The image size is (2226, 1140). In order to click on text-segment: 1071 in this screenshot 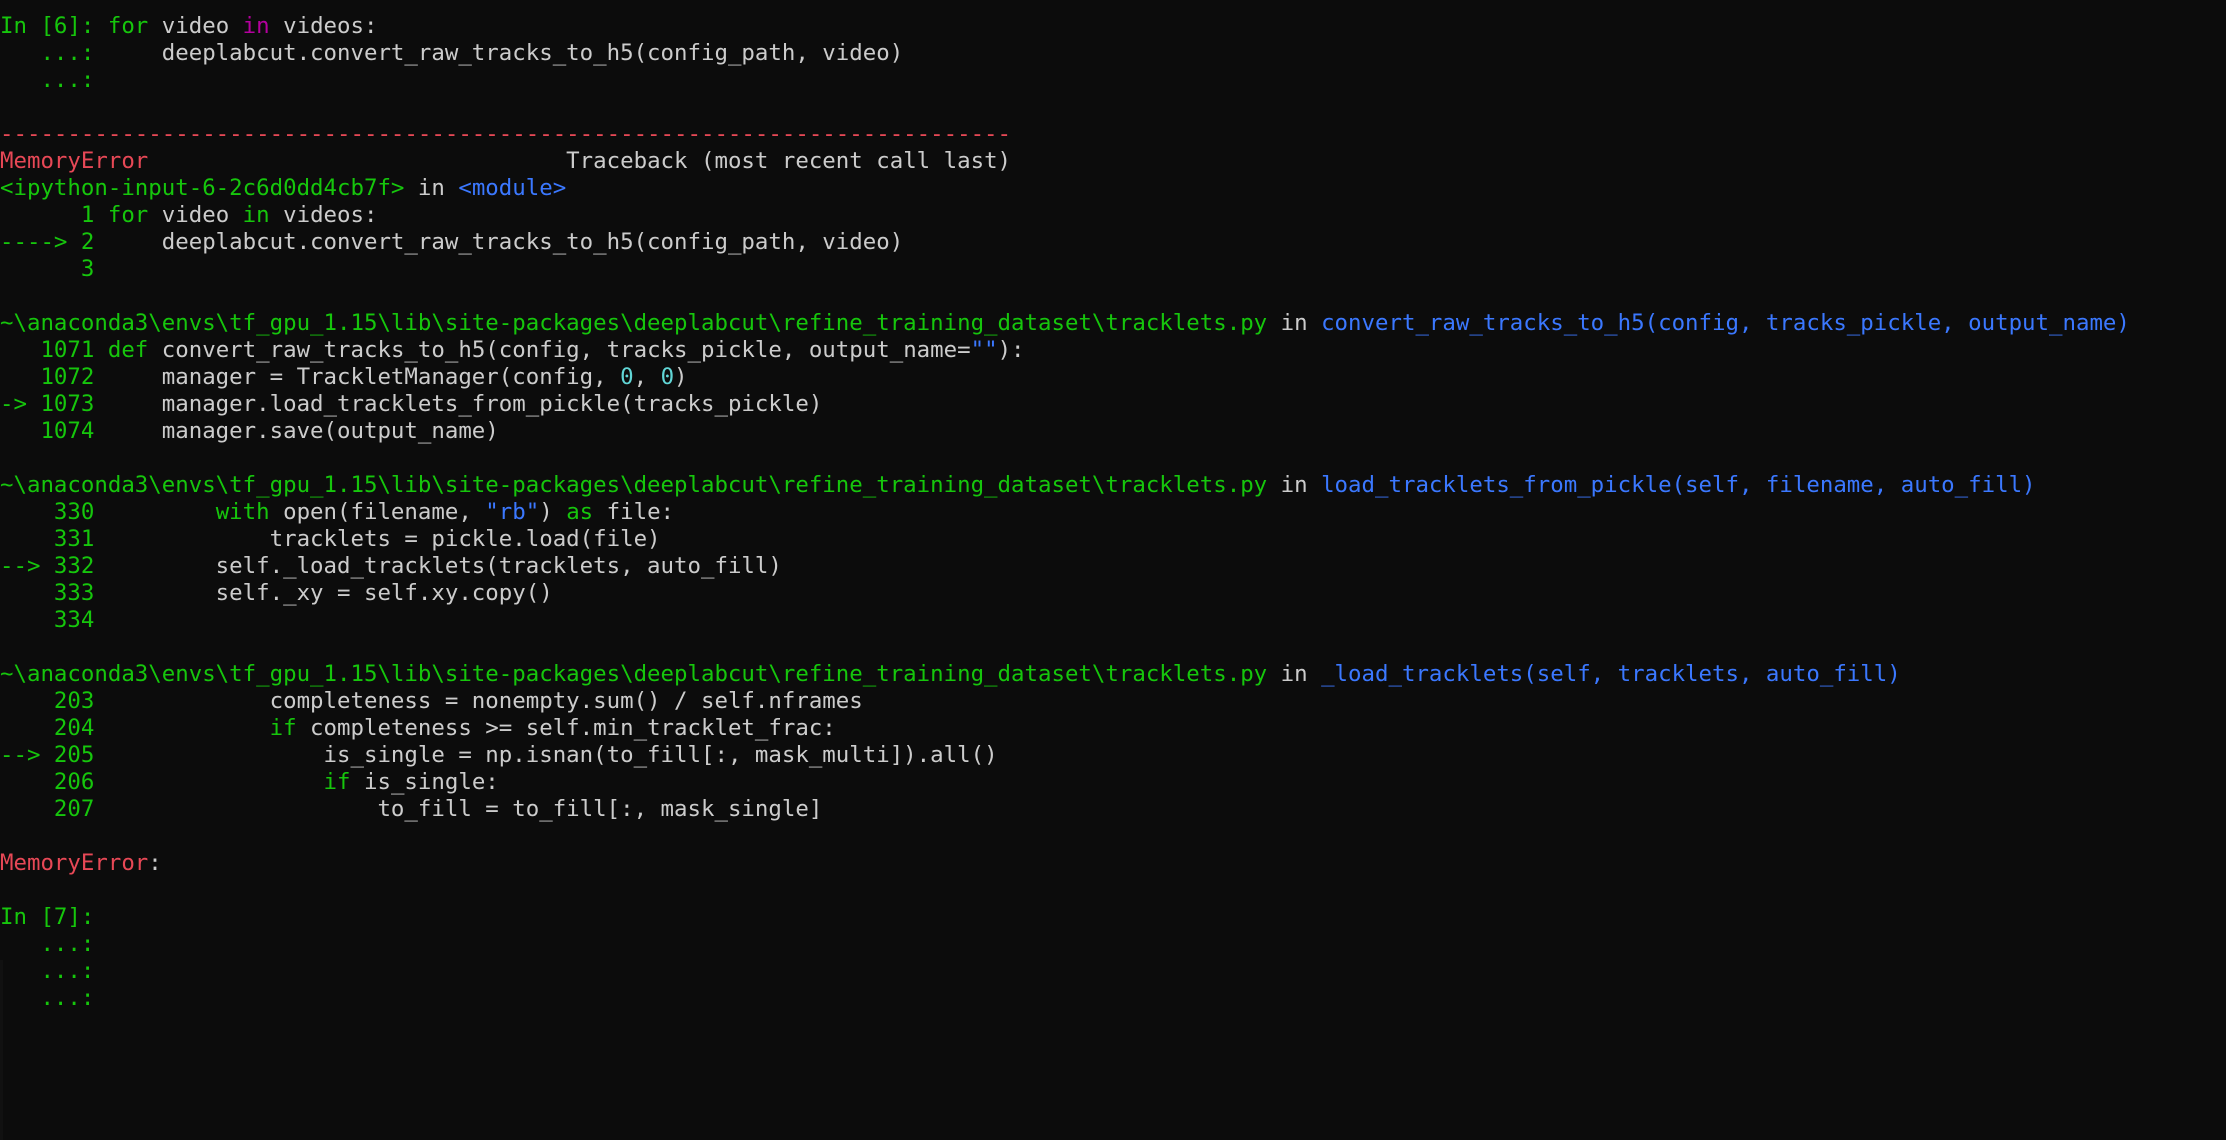, I will do `click(54, 350)`.